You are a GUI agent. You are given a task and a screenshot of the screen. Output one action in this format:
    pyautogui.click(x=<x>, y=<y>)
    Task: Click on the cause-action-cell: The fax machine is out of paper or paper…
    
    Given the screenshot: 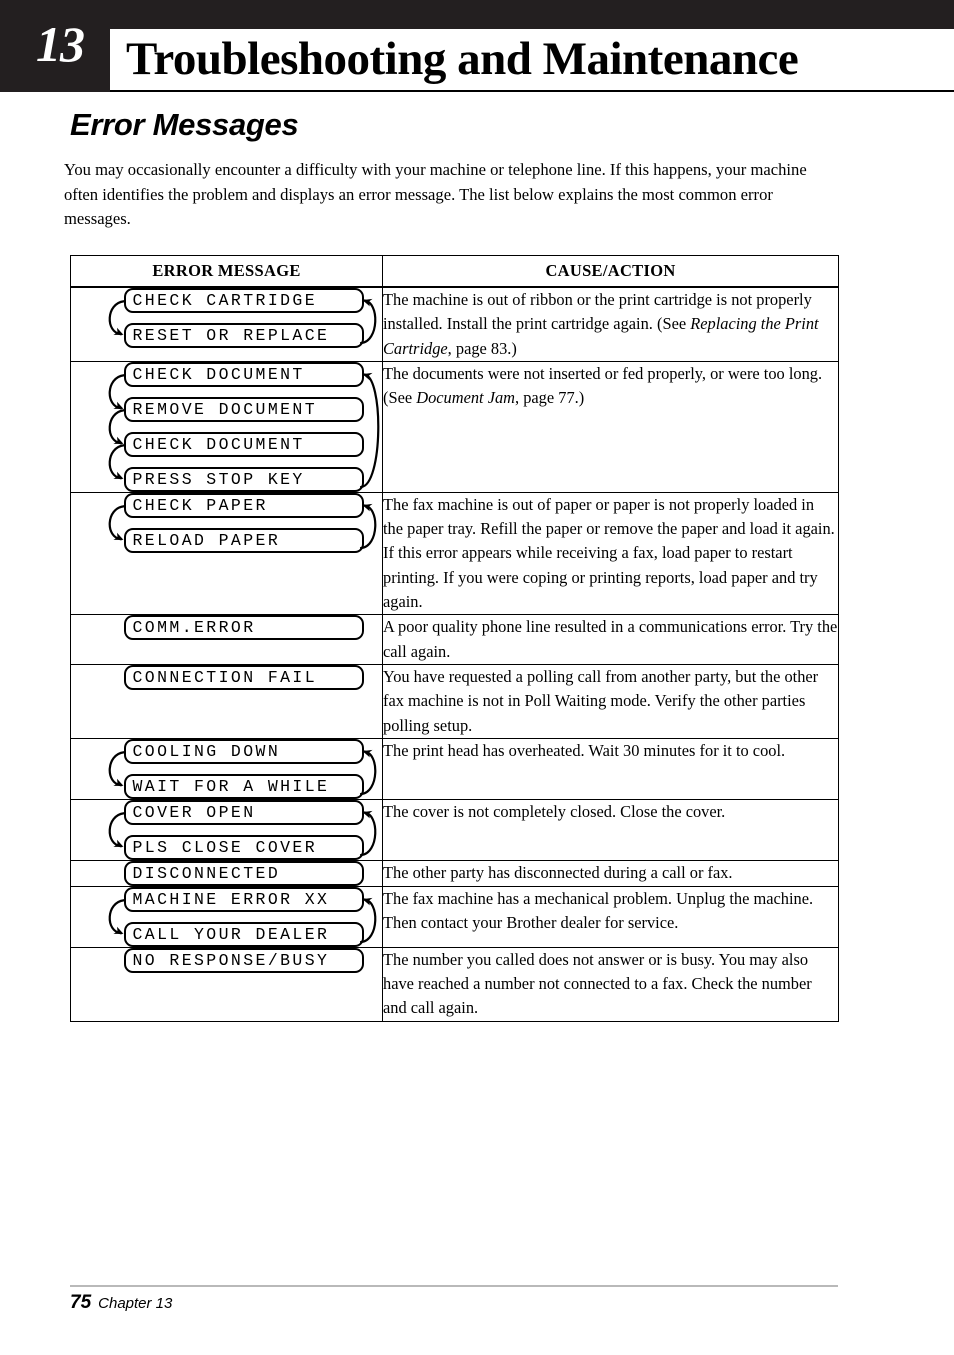 What is the action you would take?
    pyautogui.click(x=610, y=553)
    